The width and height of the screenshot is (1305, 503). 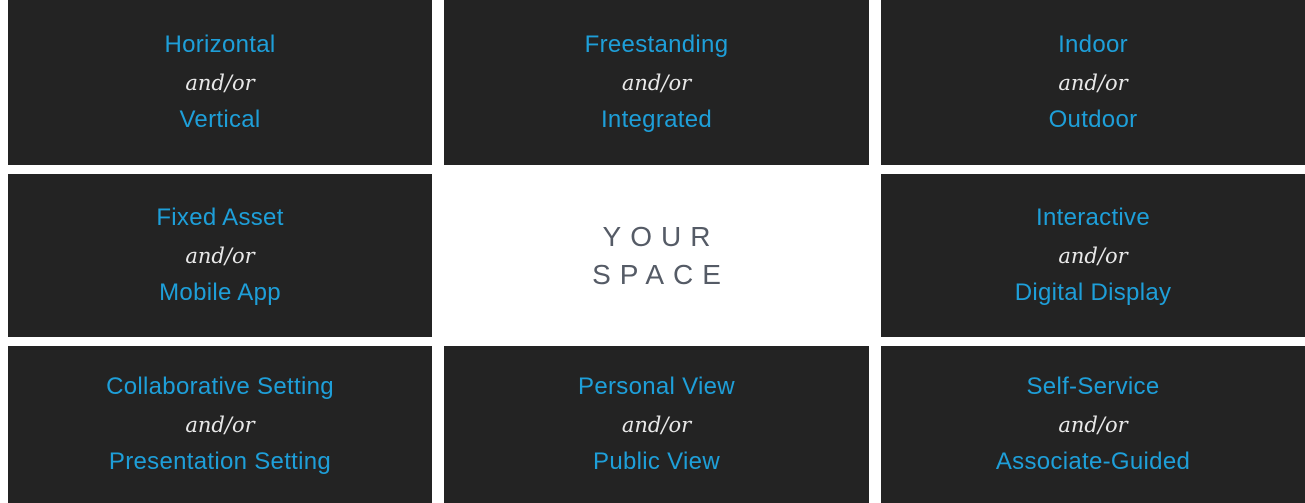 What do you see at coordinates (661, 236) in the screenshot?
I see `center-line-1: YOUR` at bounding box center [661, 236].